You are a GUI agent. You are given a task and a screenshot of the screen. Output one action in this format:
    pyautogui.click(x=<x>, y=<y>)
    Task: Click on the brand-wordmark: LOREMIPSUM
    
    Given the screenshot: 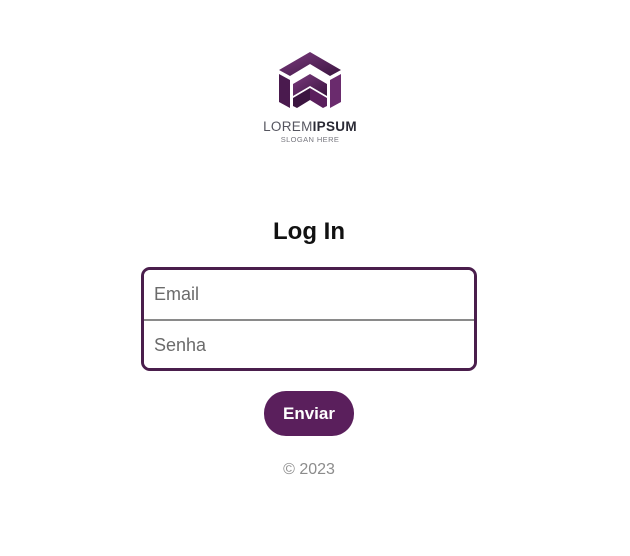 What is the action you would take?
    pyautogui.click(x=310, y=127)
    